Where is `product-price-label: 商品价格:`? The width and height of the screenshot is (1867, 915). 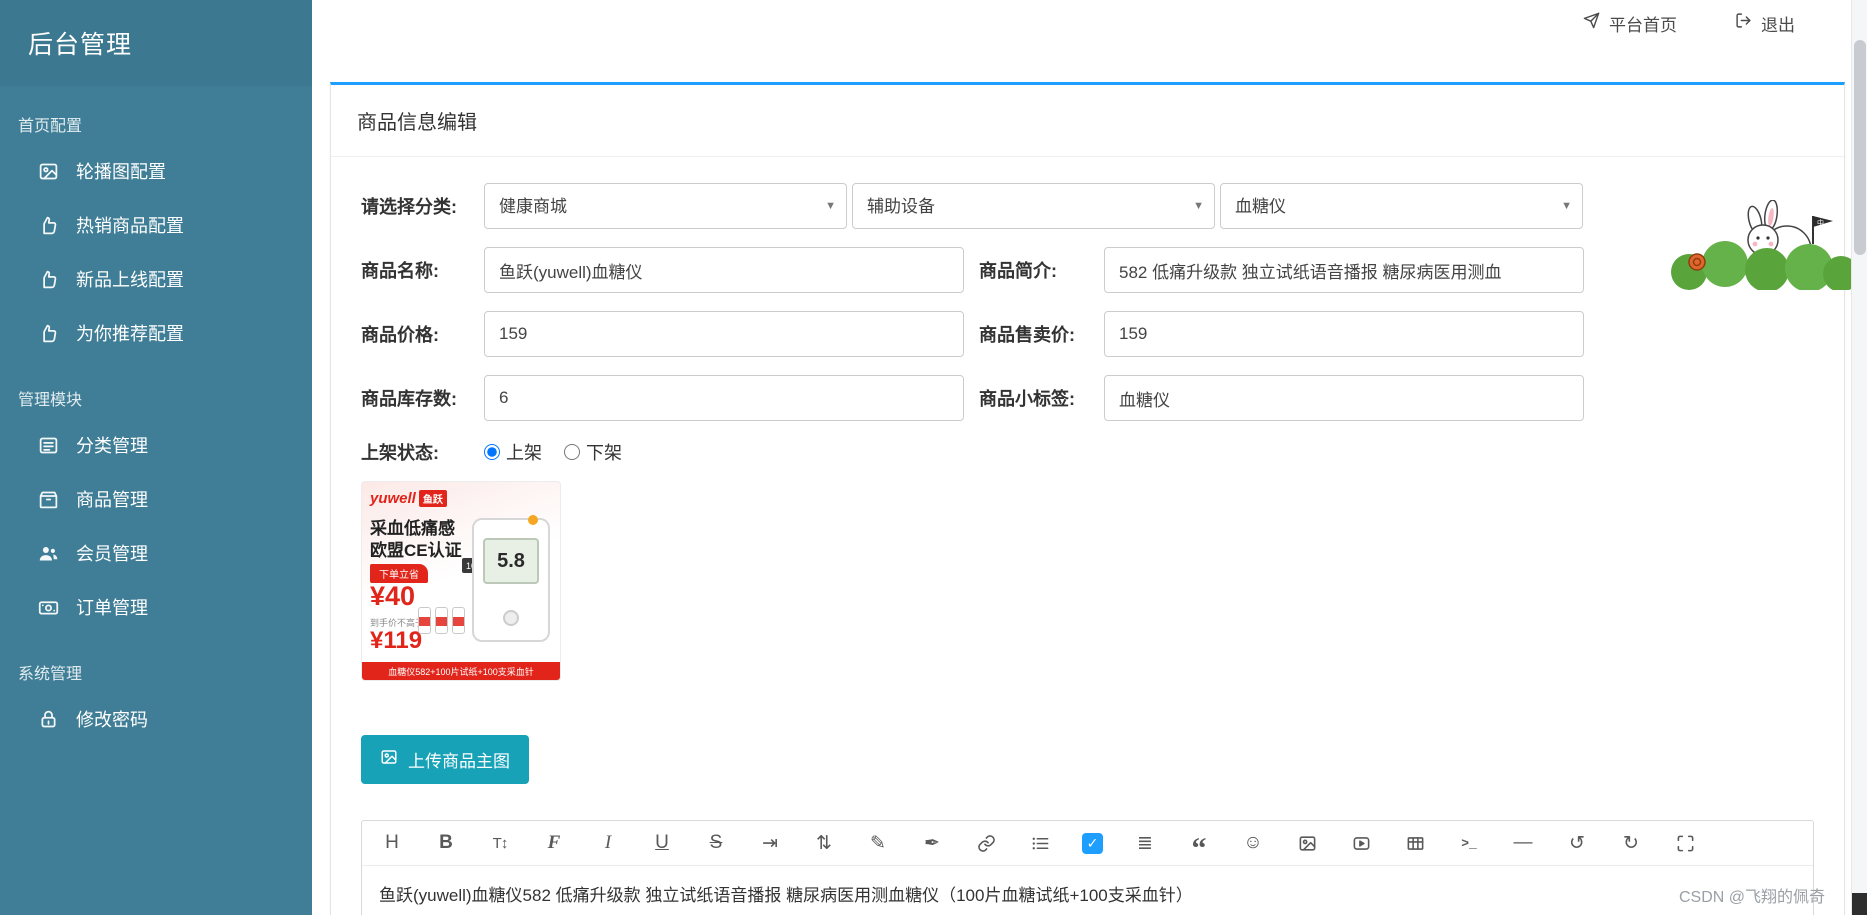 product-price-label: 商品价格: is located at coordinates (400, 335).